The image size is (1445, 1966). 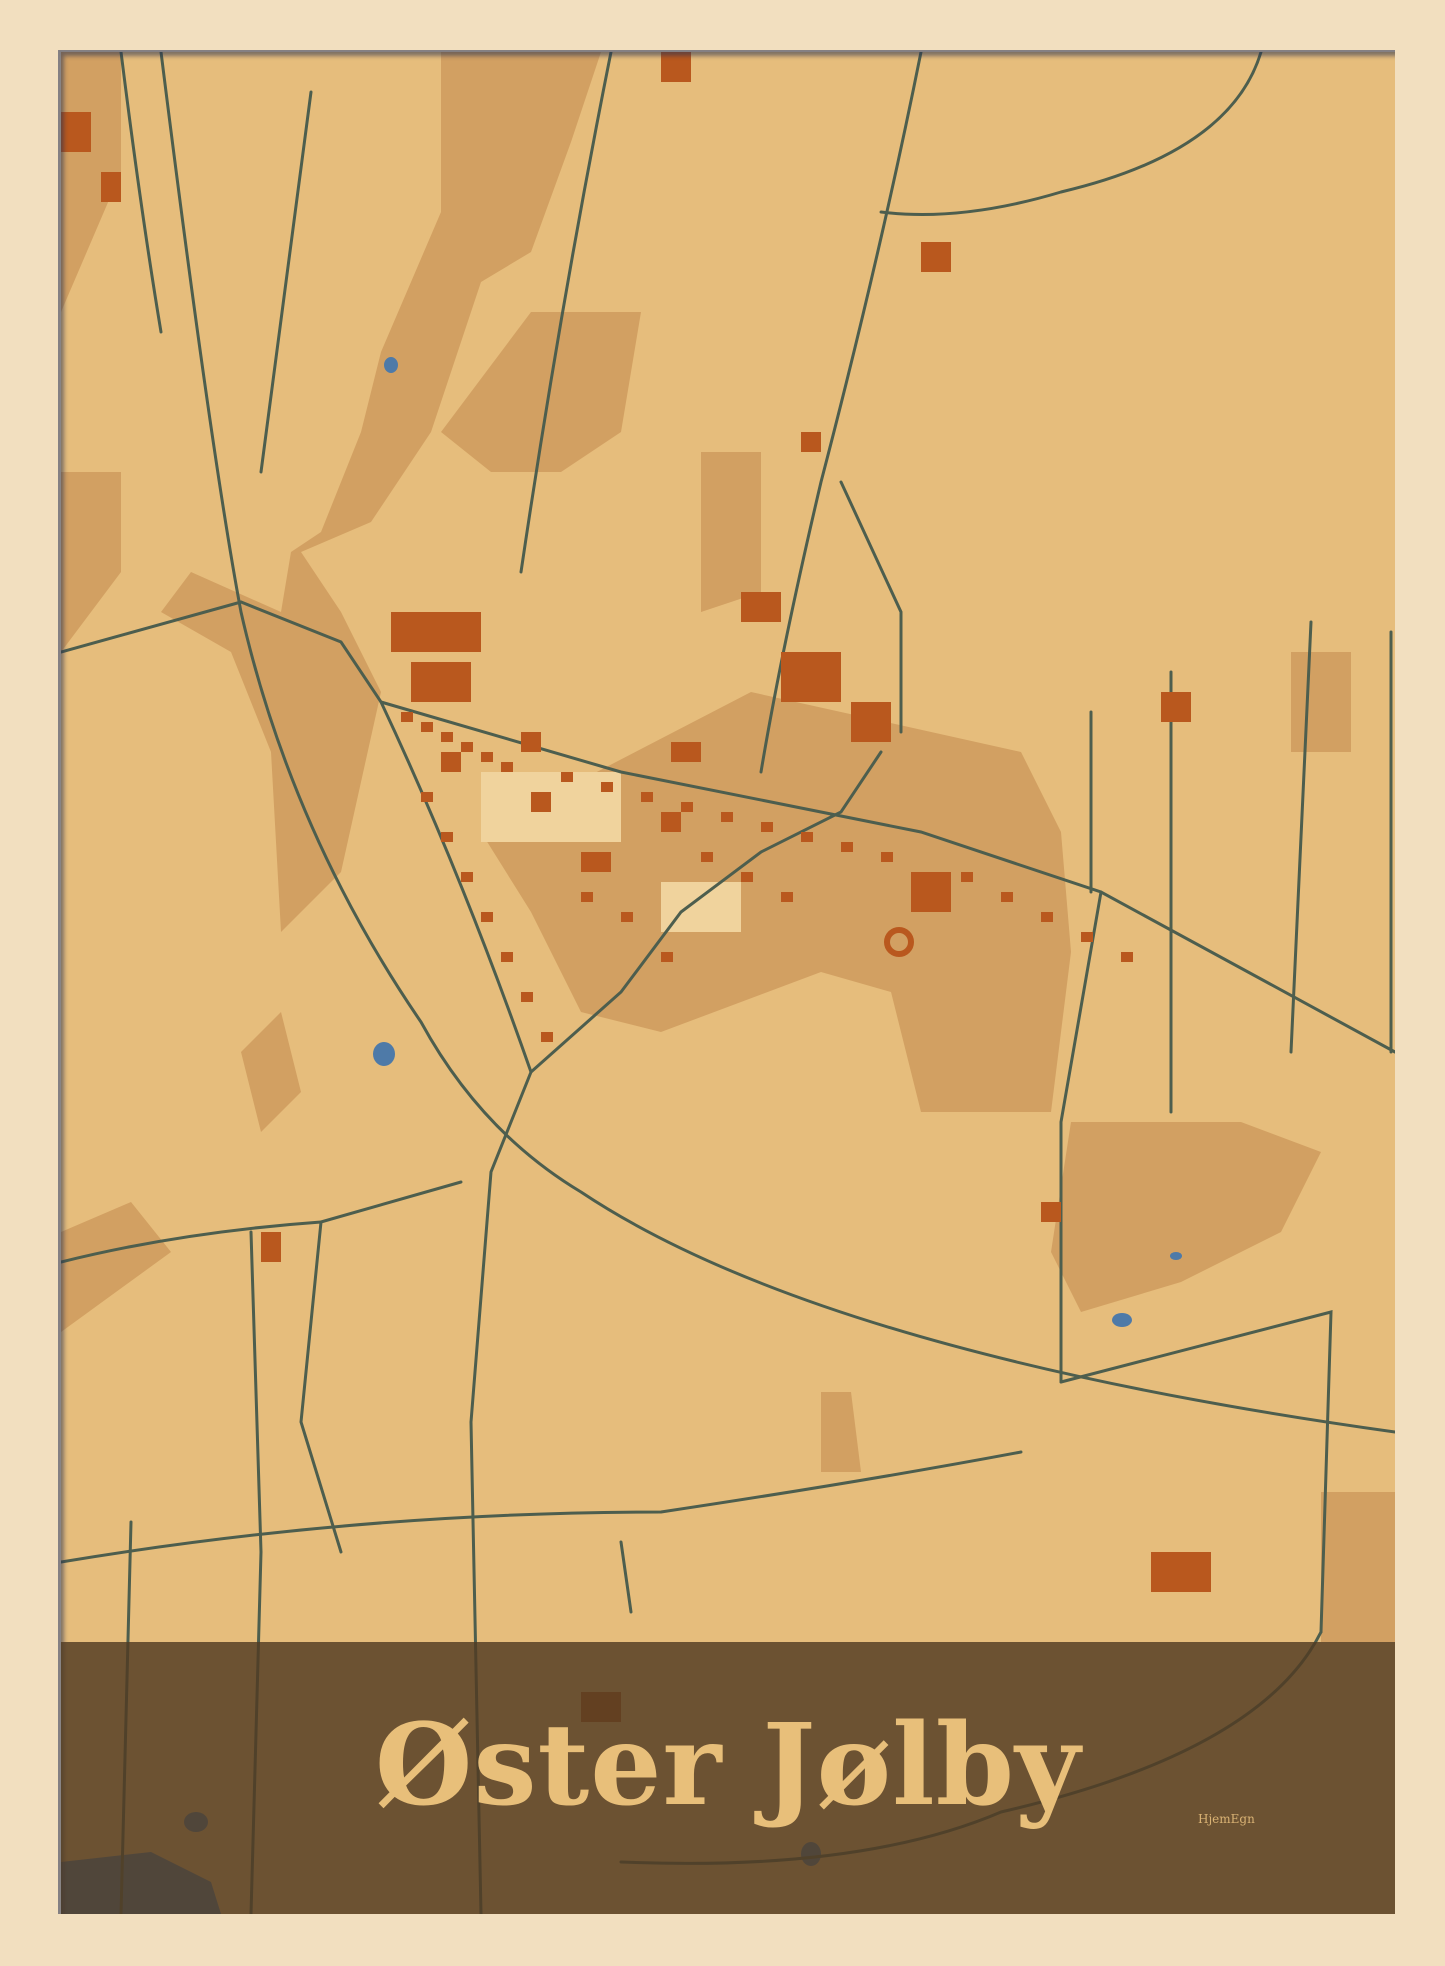 I want to click on brand-logo-text: HjemEgn, so click(x=1226, y=1819).